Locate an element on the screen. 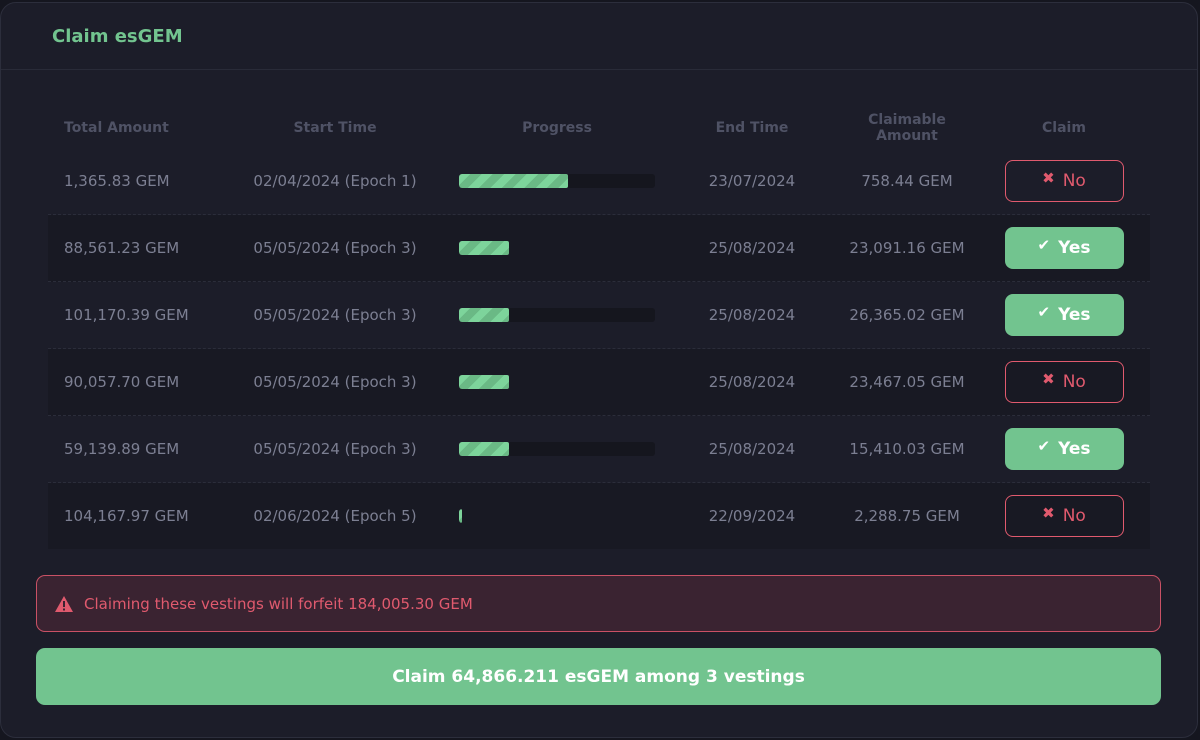  claim-all-button: Claim 64,866.211 esGEM among 3 vestings is located at coordinates (598, 676).